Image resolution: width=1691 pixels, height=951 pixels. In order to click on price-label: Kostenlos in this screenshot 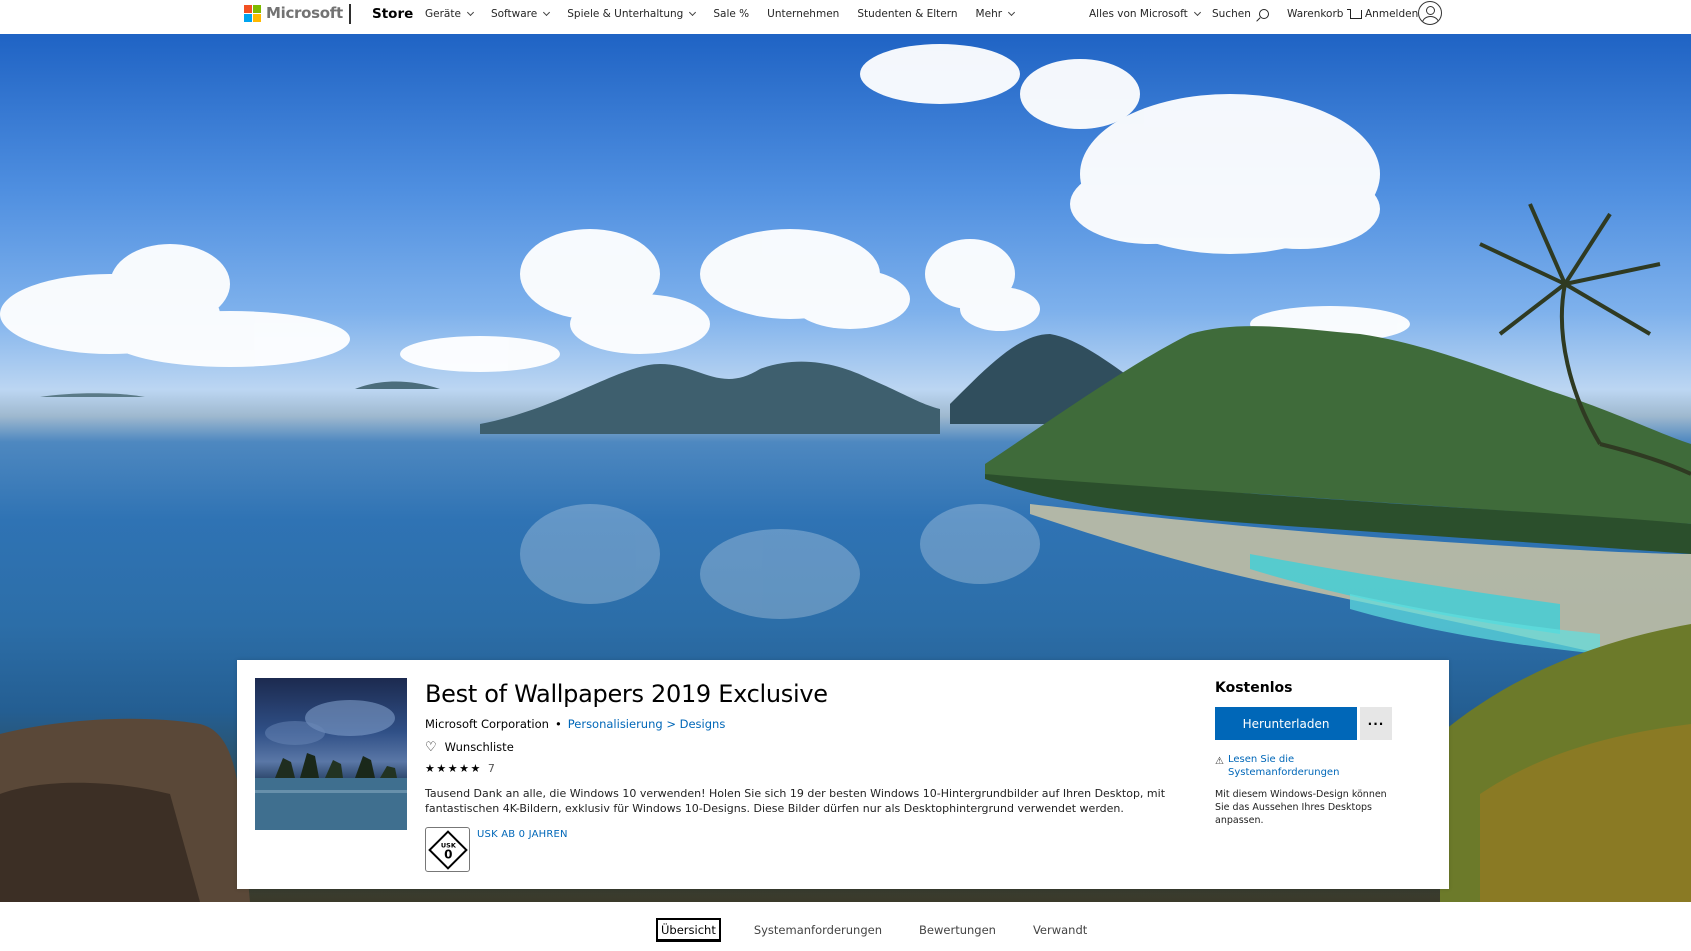, I will do `click(1254, 688)`.